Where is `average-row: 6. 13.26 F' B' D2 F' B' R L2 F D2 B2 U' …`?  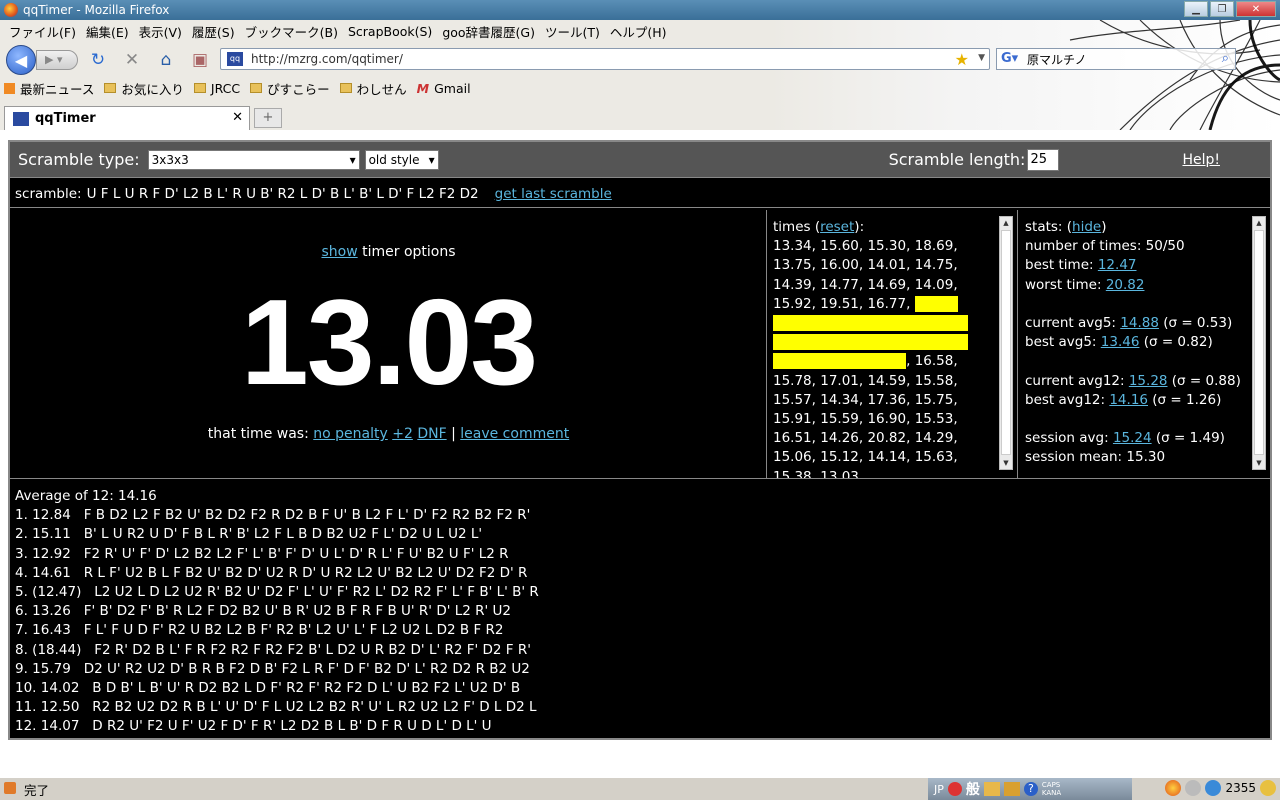
average-row: 6. 13.26 F' B' D2 F' B' R L2 F D2 B2 U' … is located at coordinates (263, 611).